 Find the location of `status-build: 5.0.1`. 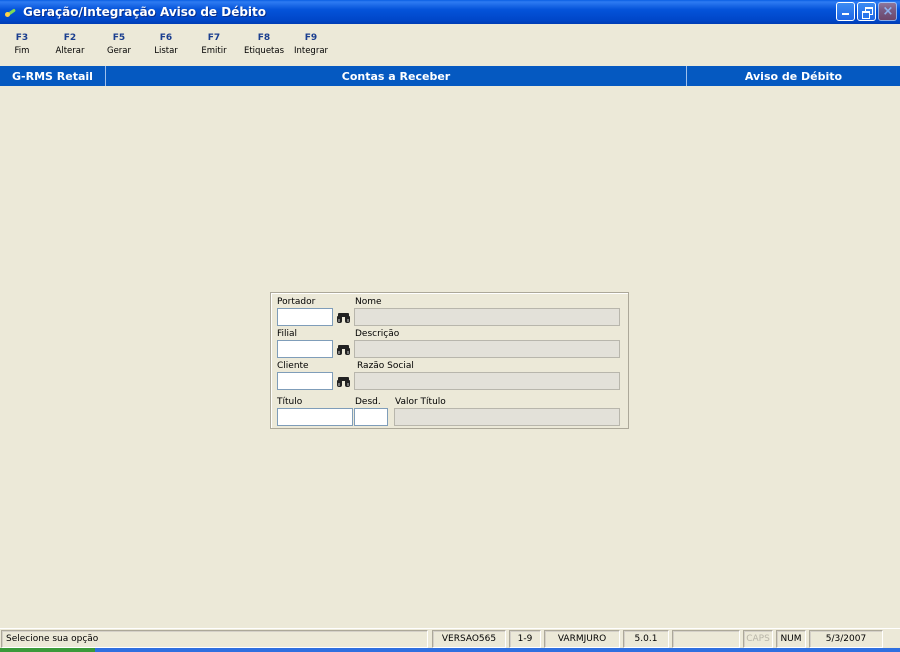

status-build: 5.0.1 is located at coordinates (646, 639).